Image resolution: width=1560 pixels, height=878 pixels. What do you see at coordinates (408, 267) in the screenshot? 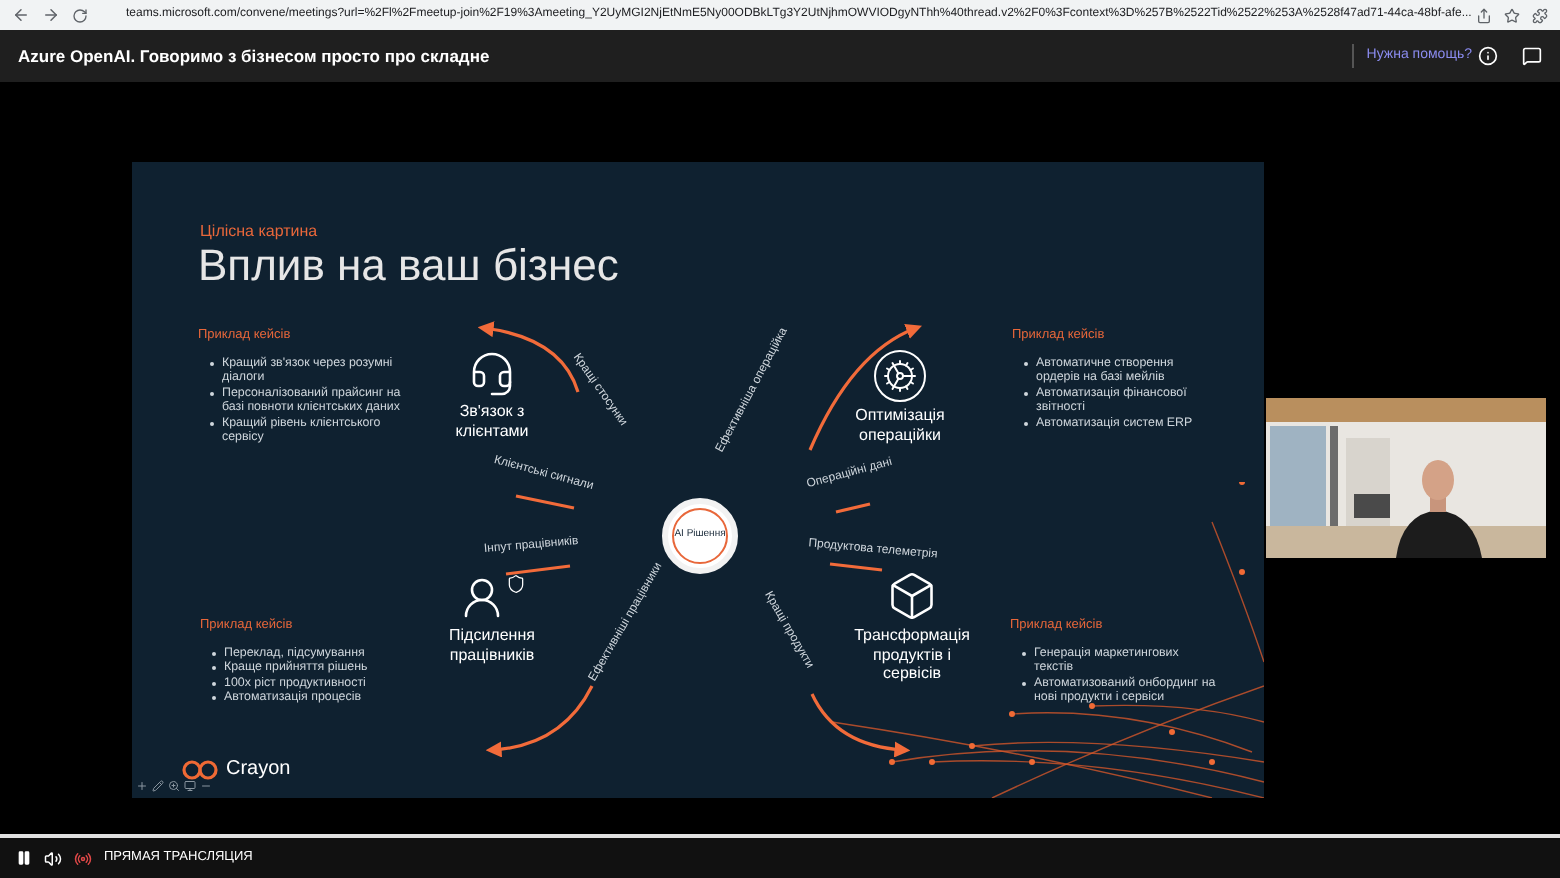
I see `slide-title: Вплив на ваш бізнес` at bounding box center [408, 267].